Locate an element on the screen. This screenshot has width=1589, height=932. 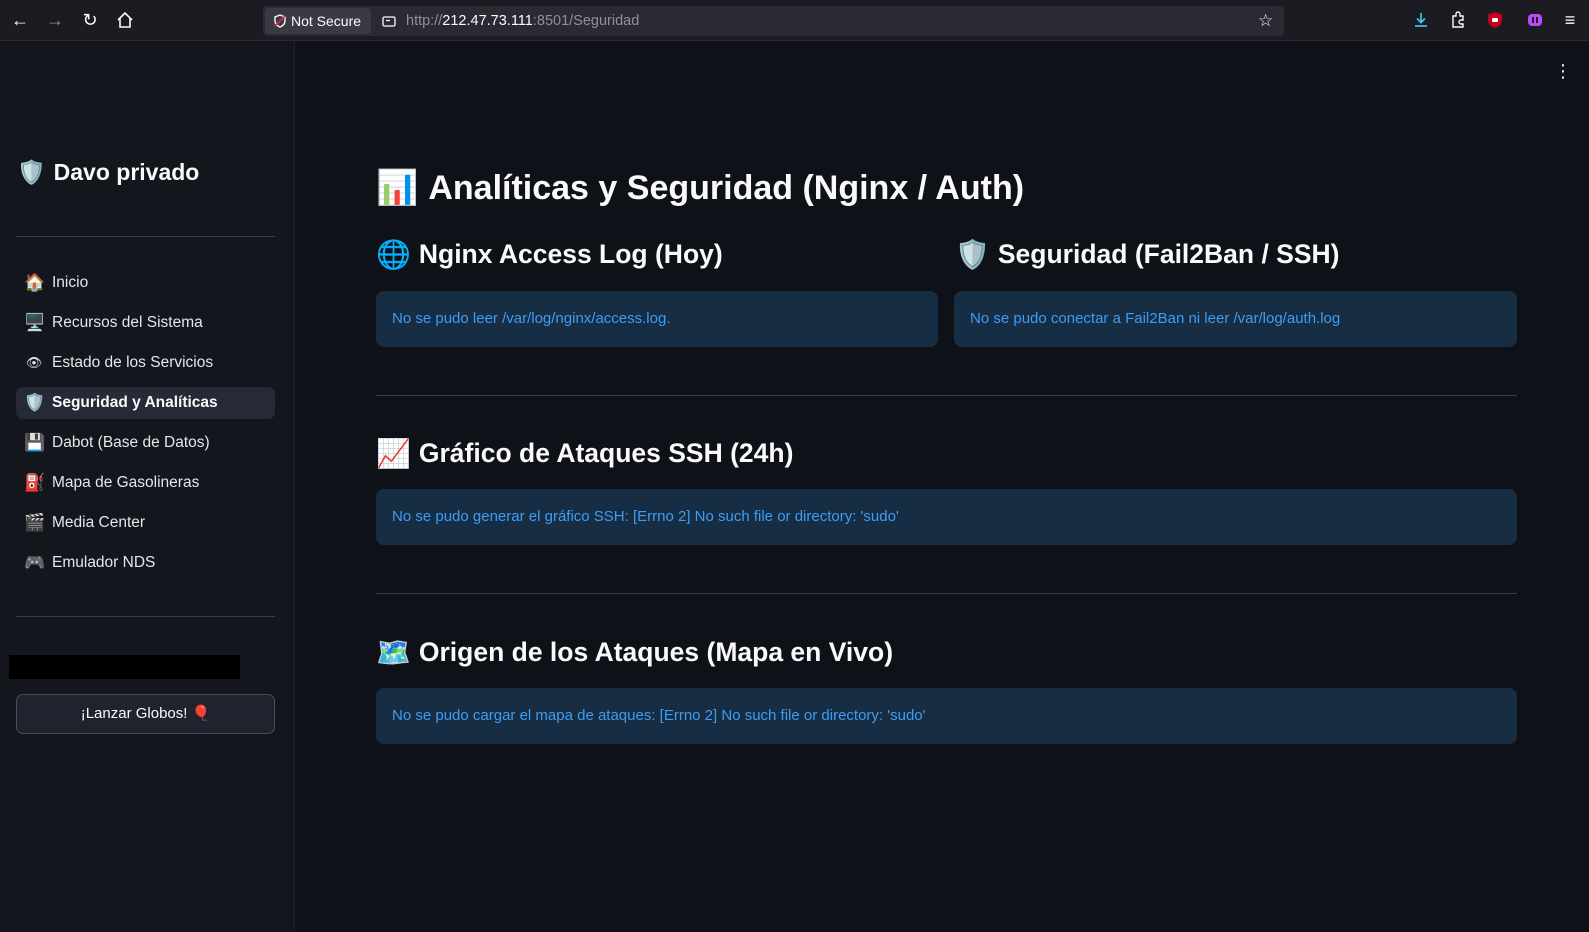
house-icon: 🏠 is located at coordinates (35, 282).